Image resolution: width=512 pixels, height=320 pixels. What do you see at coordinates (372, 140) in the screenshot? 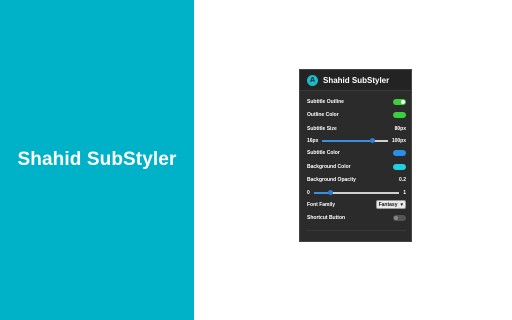
I see `subtitle-size-slider-thumb` at bounding box center [372, 140].